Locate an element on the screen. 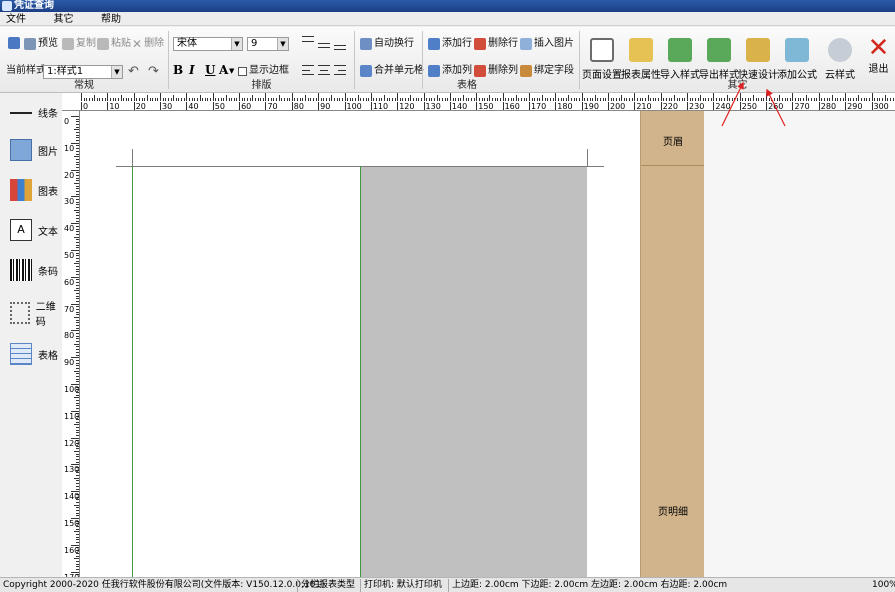 This screenshot has width=895, height=592. add-column-button: 添加列 is located at coordinates (450, 71).